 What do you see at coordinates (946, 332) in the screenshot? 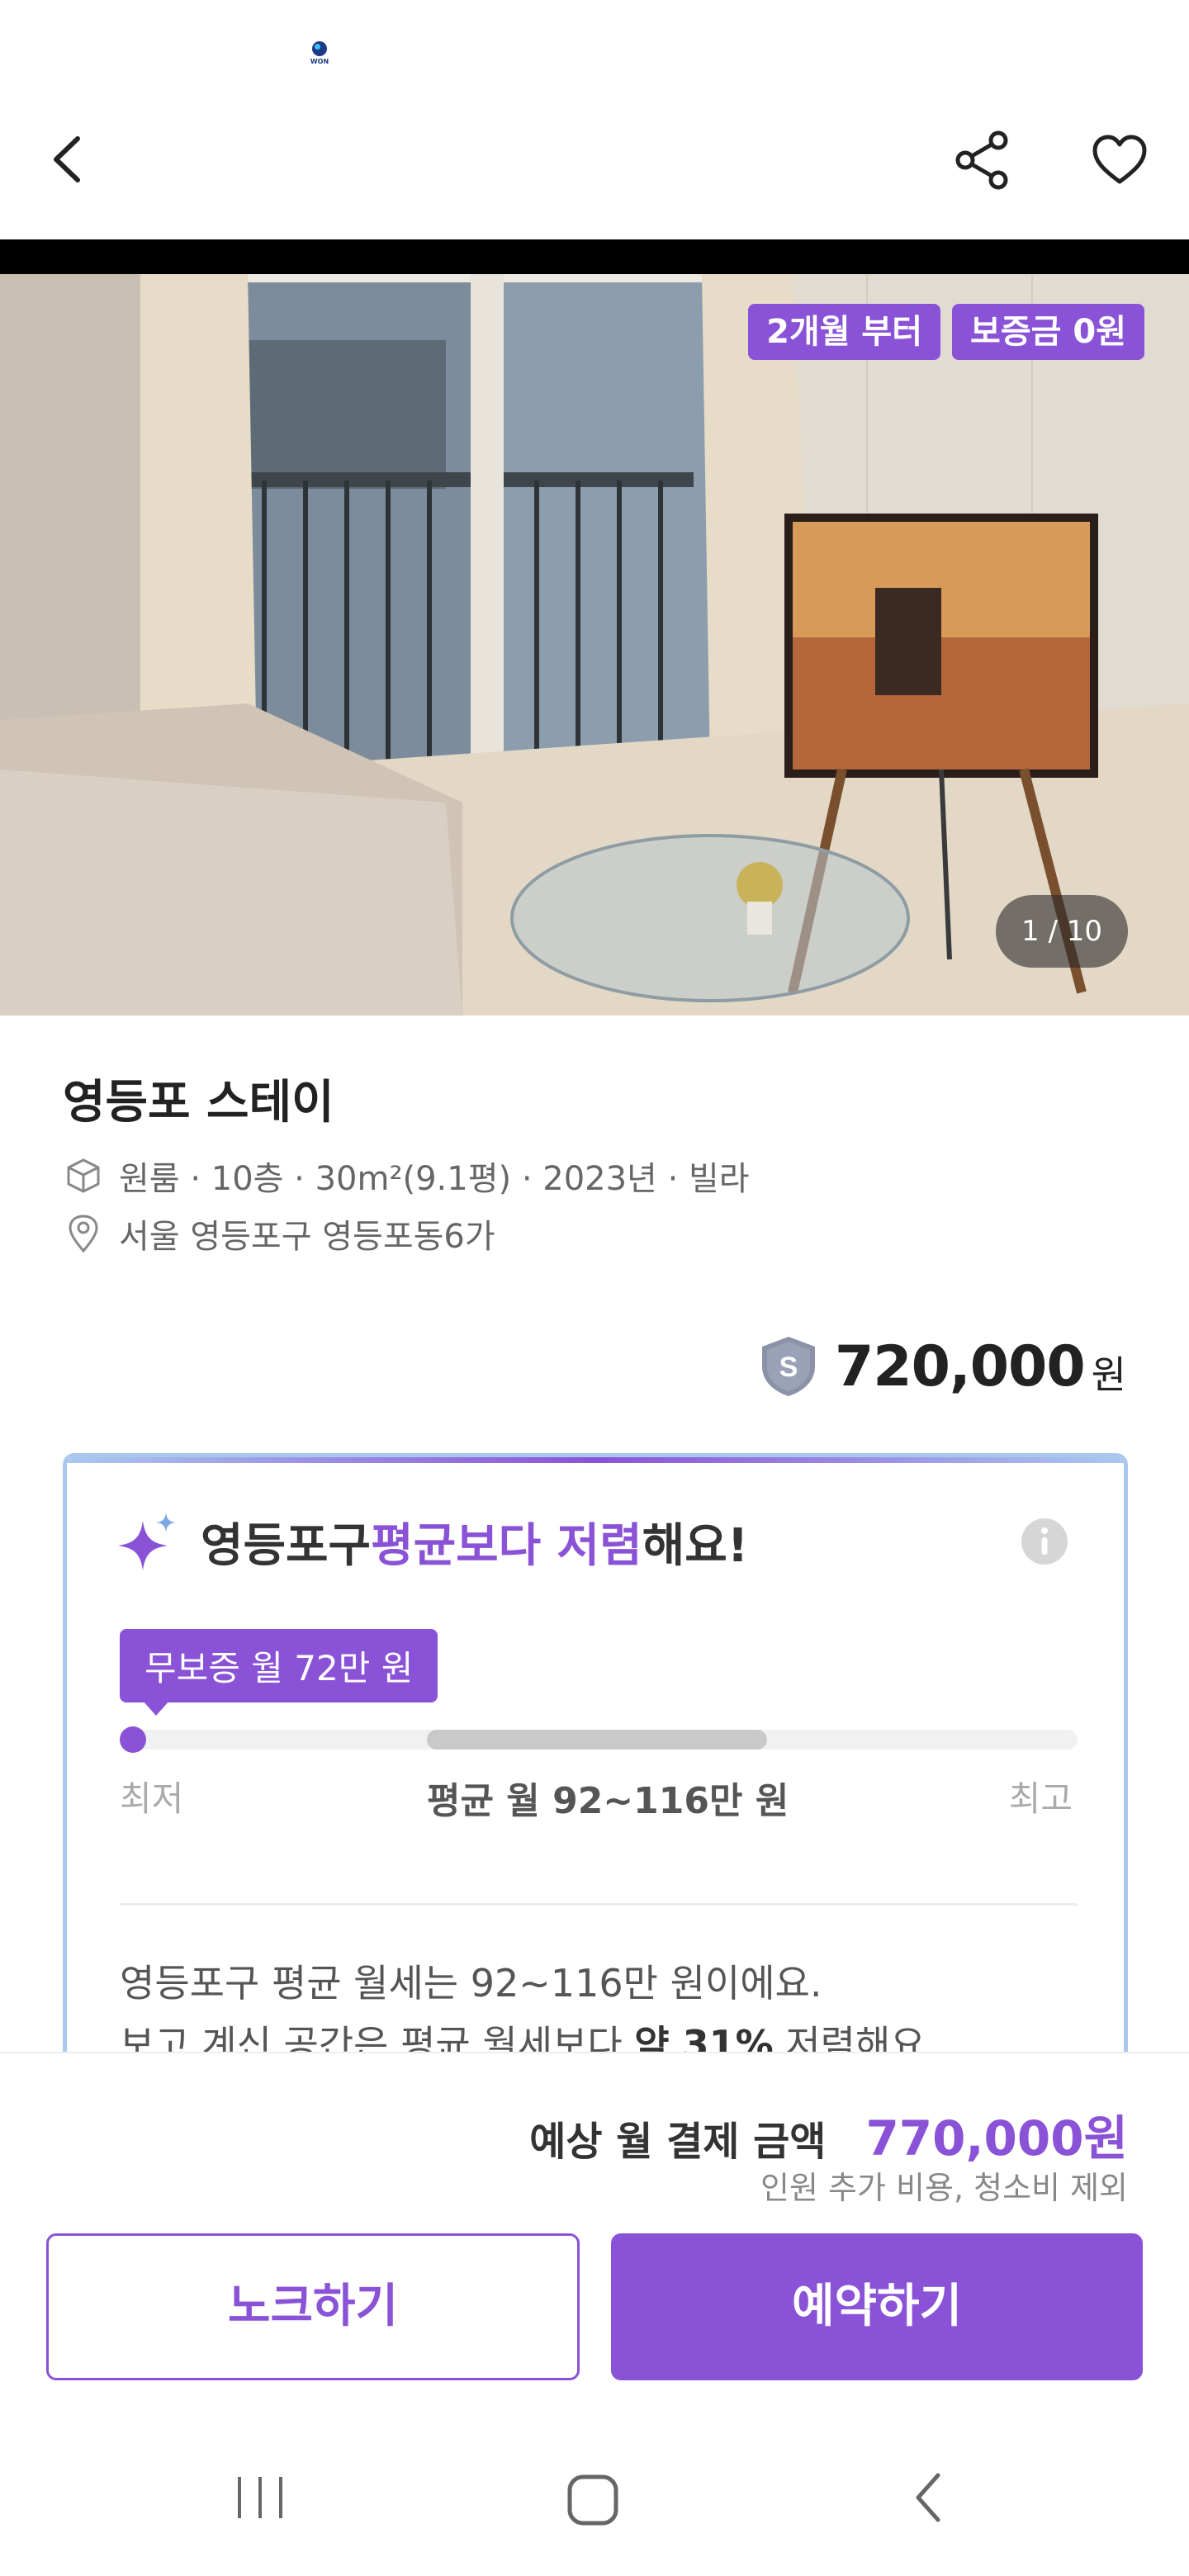
I see `badge-group: 2개월 부터 보증금 0원` at bounding box center [946, 332].